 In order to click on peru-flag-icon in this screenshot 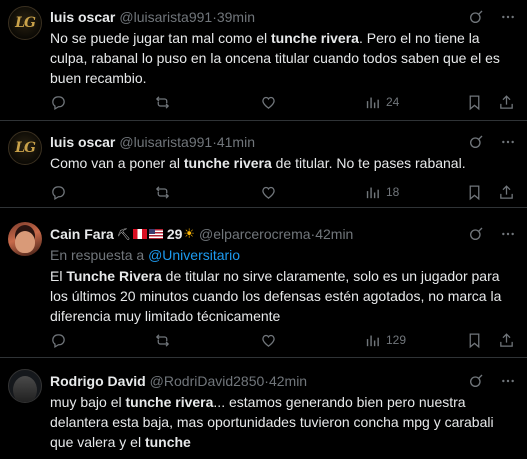, I will do `click(139, 234)`.